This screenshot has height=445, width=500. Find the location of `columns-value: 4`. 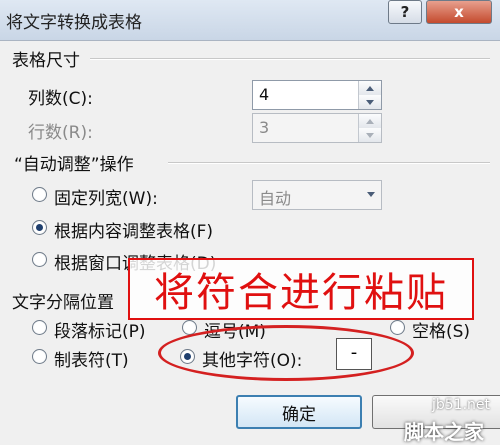

columns-value: 4 is located at coordinates (264, 94).